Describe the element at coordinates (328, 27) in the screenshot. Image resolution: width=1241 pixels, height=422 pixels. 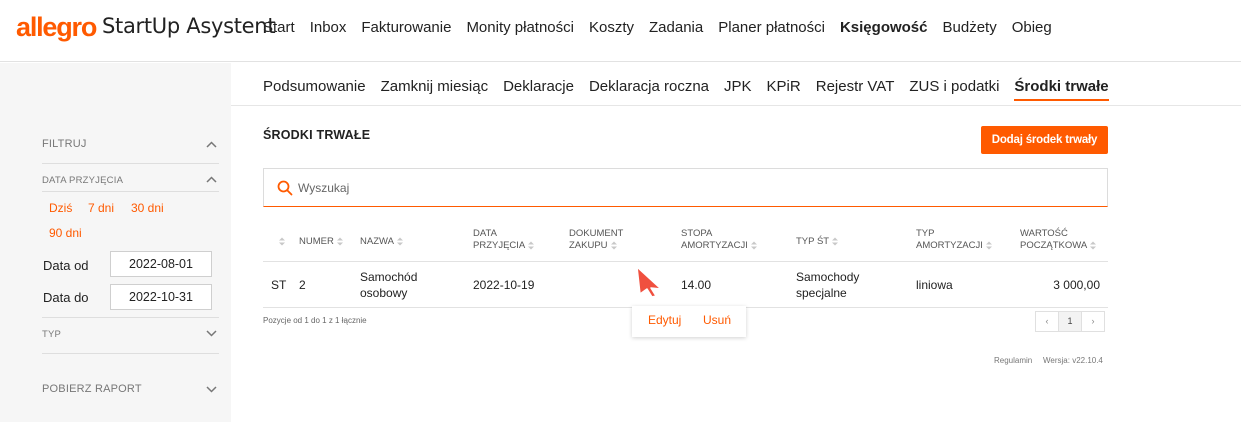
I see `nav-item-inbox: Inbox` at that location.